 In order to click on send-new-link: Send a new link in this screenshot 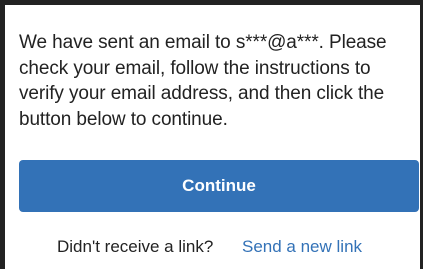, I will do `click(302, 247)`.